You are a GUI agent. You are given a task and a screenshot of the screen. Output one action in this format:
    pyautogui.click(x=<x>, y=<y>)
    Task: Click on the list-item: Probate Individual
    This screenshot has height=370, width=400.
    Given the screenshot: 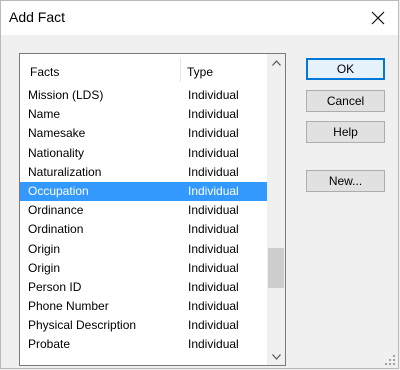 What is the action you would take?
    pyautogui.click(x=144, y=344)
    